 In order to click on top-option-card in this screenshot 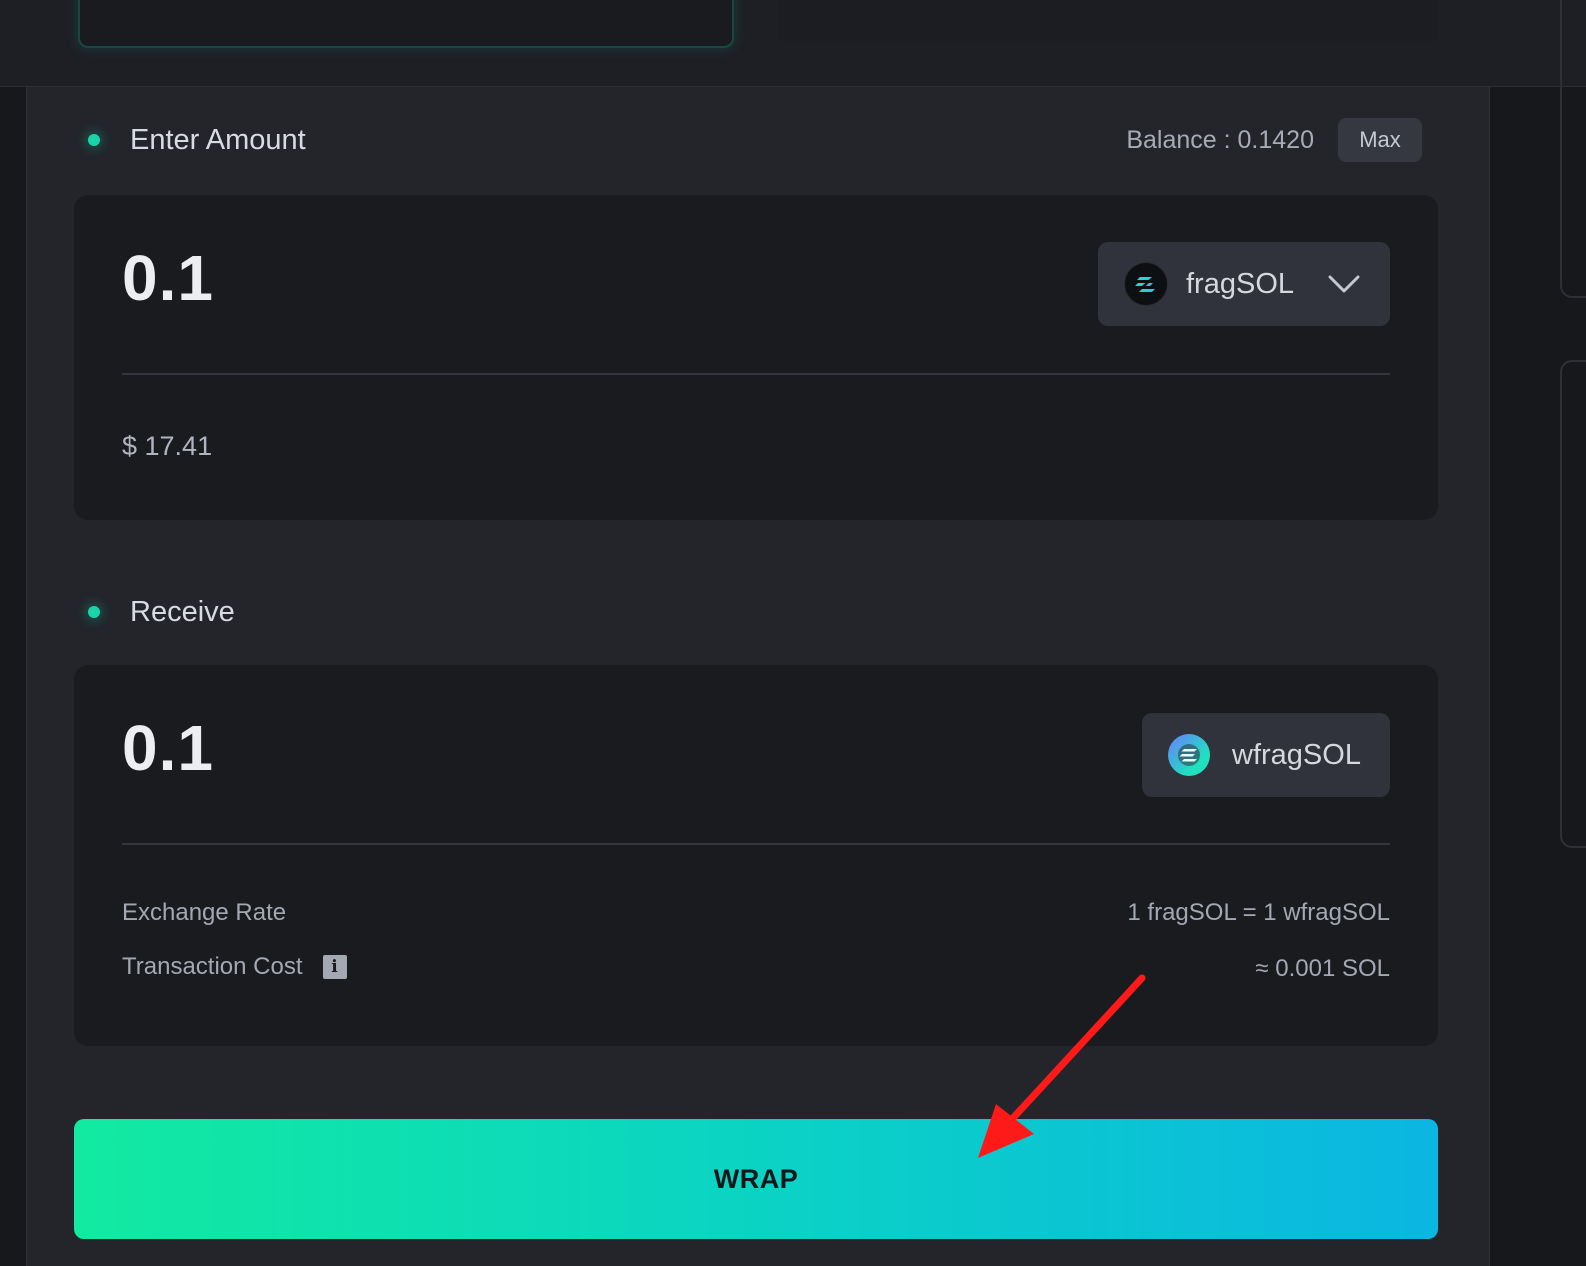, I will do `click(1108, 21)`.